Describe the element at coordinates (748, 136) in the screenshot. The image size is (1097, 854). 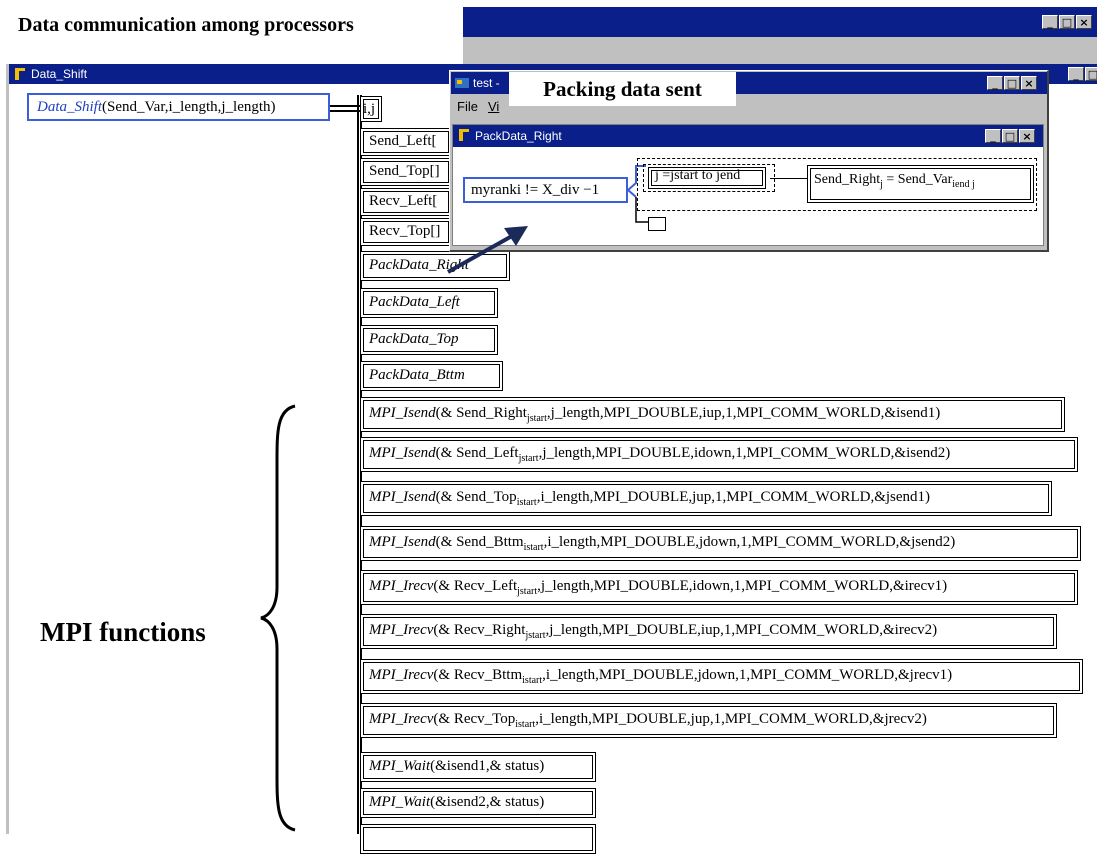
I see `packdata-right-titlebar: PackData_Right` at that location.